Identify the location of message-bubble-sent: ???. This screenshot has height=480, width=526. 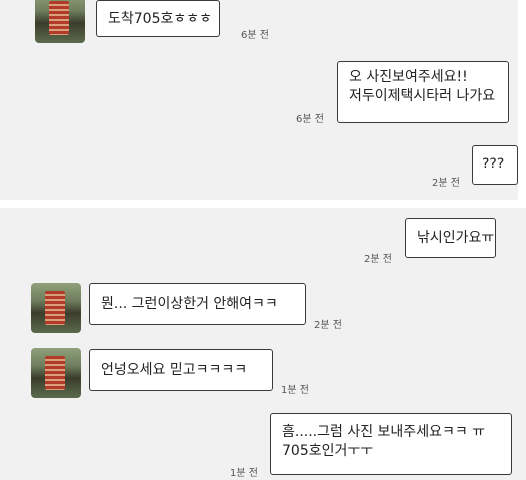
(495, 165).